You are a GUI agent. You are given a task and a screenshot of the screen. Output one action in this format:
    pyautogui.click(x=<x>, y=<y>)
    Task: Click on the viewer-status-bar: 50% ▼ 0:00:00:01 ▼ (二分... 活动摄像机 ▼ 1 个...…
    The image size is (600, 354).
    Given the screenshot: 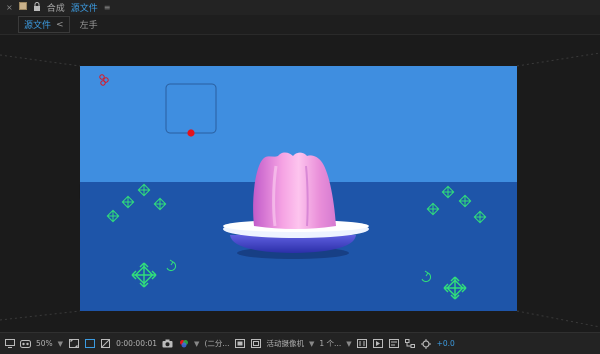 What is the action you would take?
    pyautogui.click(x=300, y=343)
    